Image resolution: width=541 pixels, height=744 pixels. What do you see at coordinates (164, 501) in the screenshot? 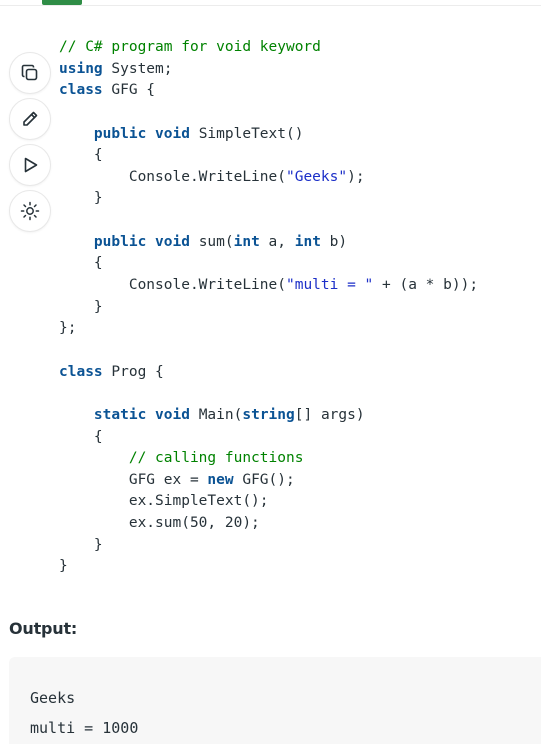
I see `code-token: ex.SimpleText();` at bounding box center [164, 501].